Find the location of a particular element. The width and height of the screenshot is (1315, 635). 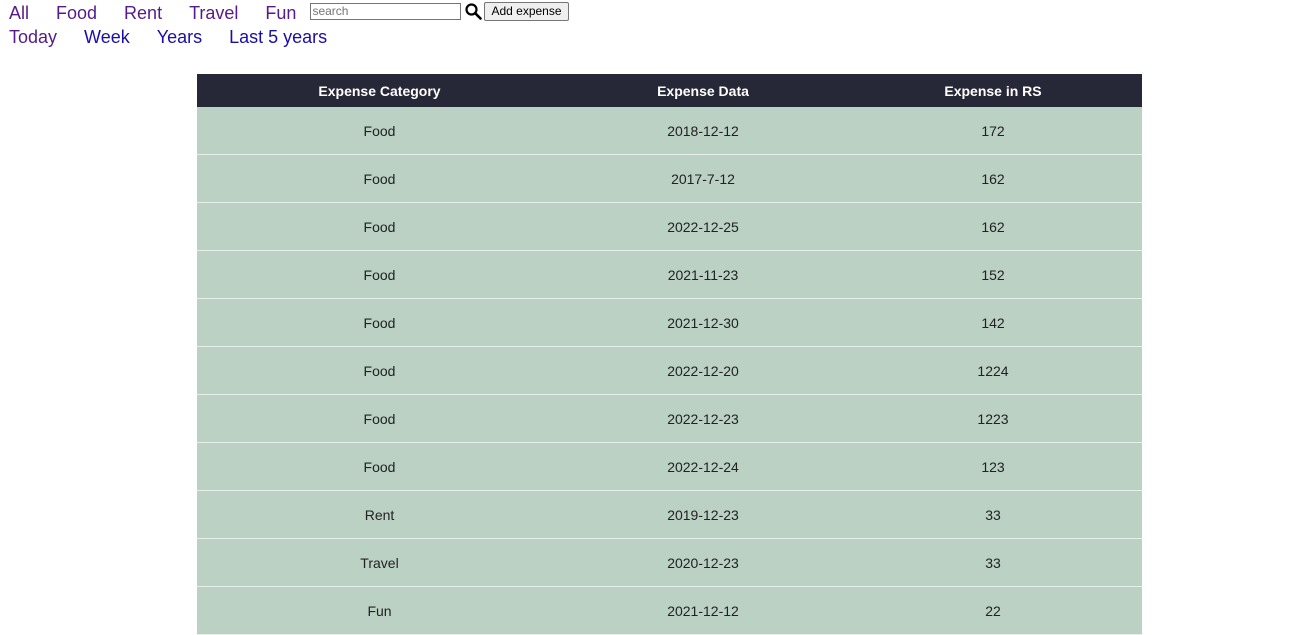

nav-link-week: Week is located at coordinates (107, 37).